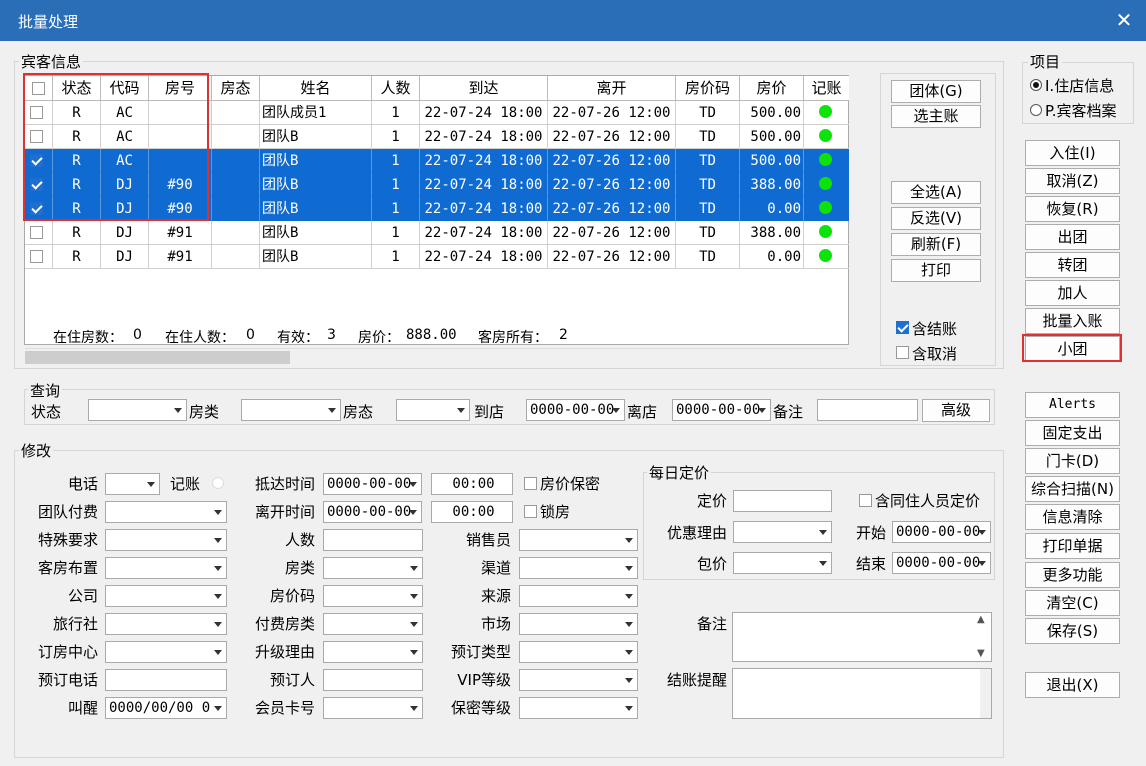 This screenshot has height=766, width=1146. I want to click on cell-name: 团队B, so click(316, 137).